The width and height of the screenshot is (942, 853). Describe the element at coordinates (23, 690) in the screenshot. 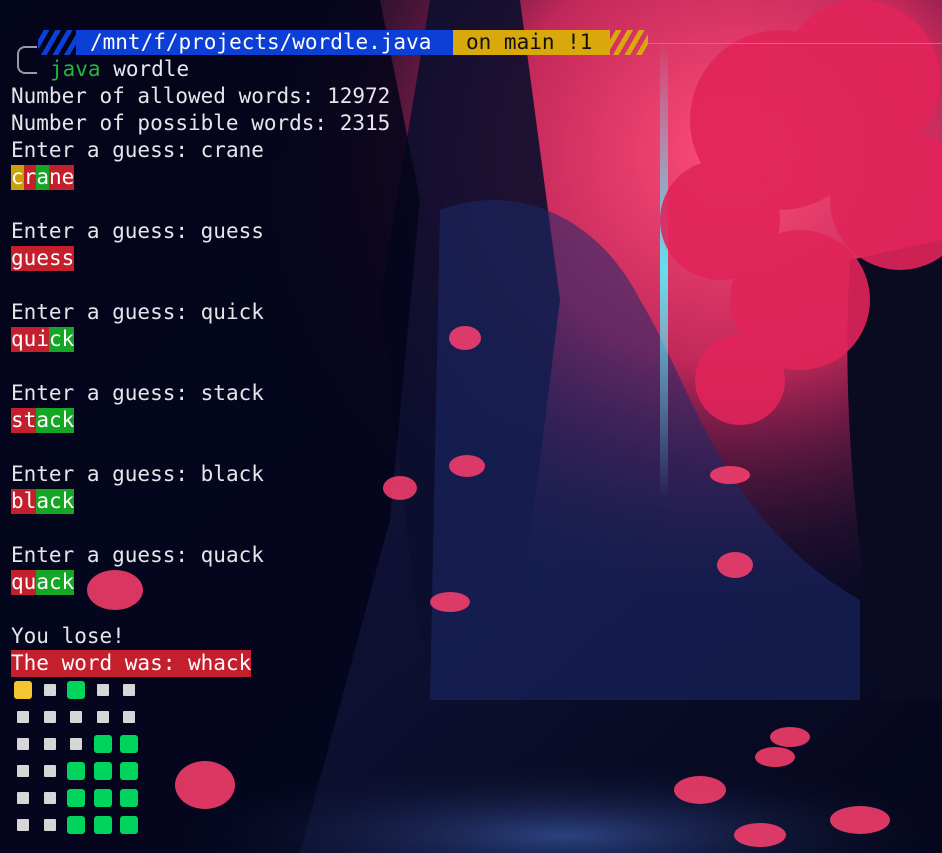

I see `grid-square-yellow` at that location.